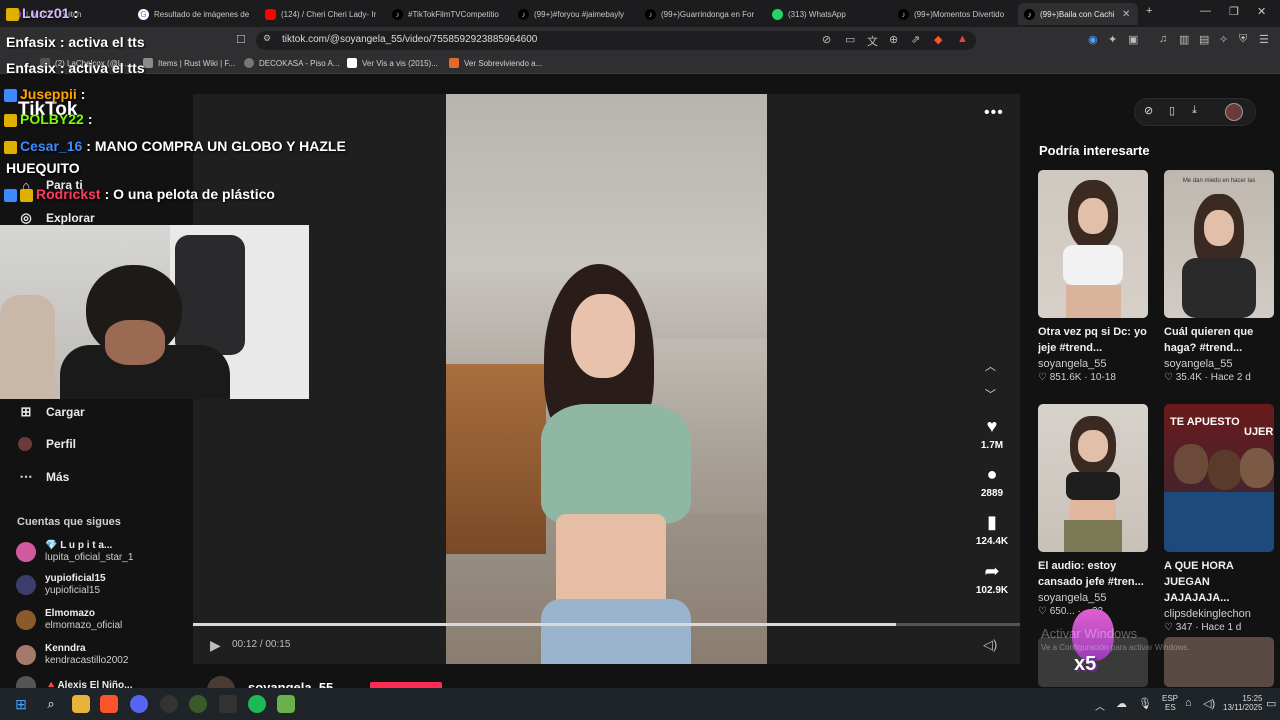 The height and width of the screenshot is (720, 1280). Describe the element at coordinates (1223, 39) in the screenshot. I see `leo-ai-icon: ✧` at that location.